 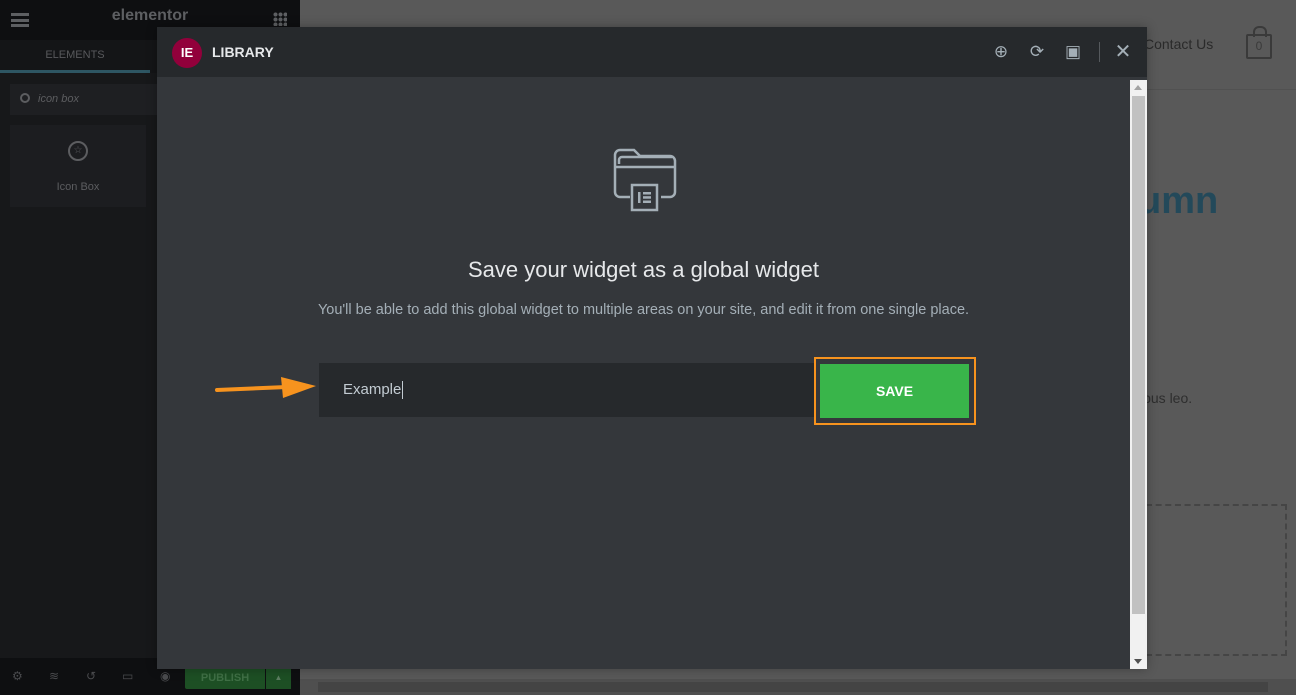 What do you see at coordinates (58, 99) in the screenshot?
I see `search-value: icon box` at bounding box center [58, 99].